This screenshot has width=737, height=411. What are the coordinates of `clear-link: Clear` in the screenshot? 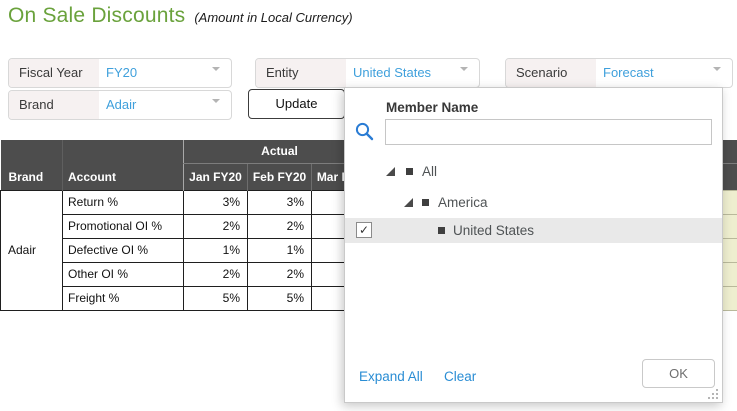 It's located at (460, 376).